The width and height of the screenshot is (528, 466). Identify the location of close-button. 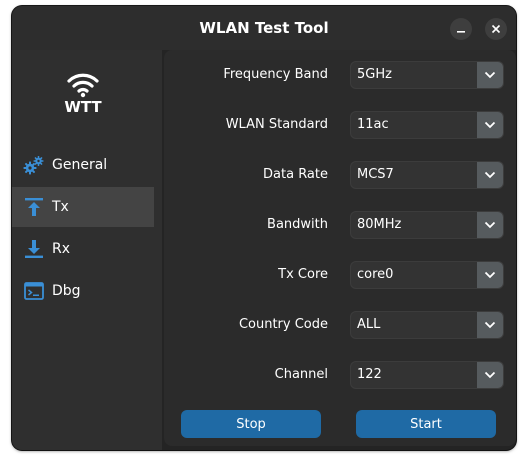
(496, 29).